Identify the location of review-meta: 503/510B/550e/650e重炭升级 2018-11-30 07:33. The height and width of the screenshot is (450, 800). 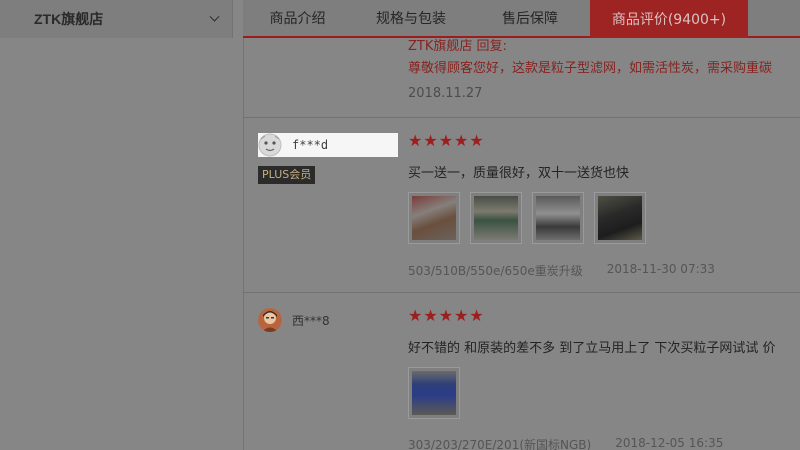
(561, 270).